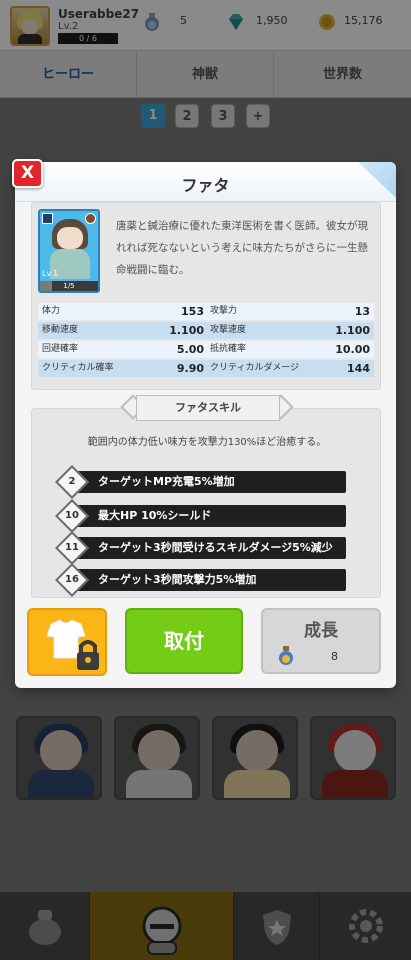  I want to click on skill-upgrade-row: 10 最大HP 10%シールド, so click(200, 516).